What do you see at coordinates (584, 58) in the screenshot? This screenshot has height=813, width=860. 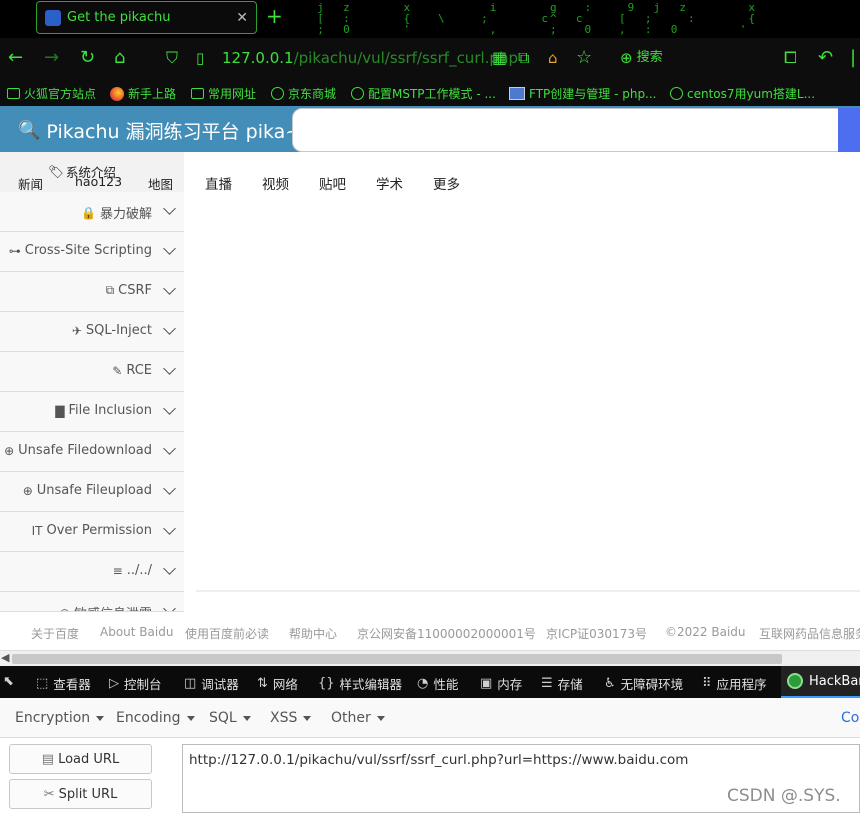 I see `bookmark-star-icon: ☆` at bounding box center [584, 58].